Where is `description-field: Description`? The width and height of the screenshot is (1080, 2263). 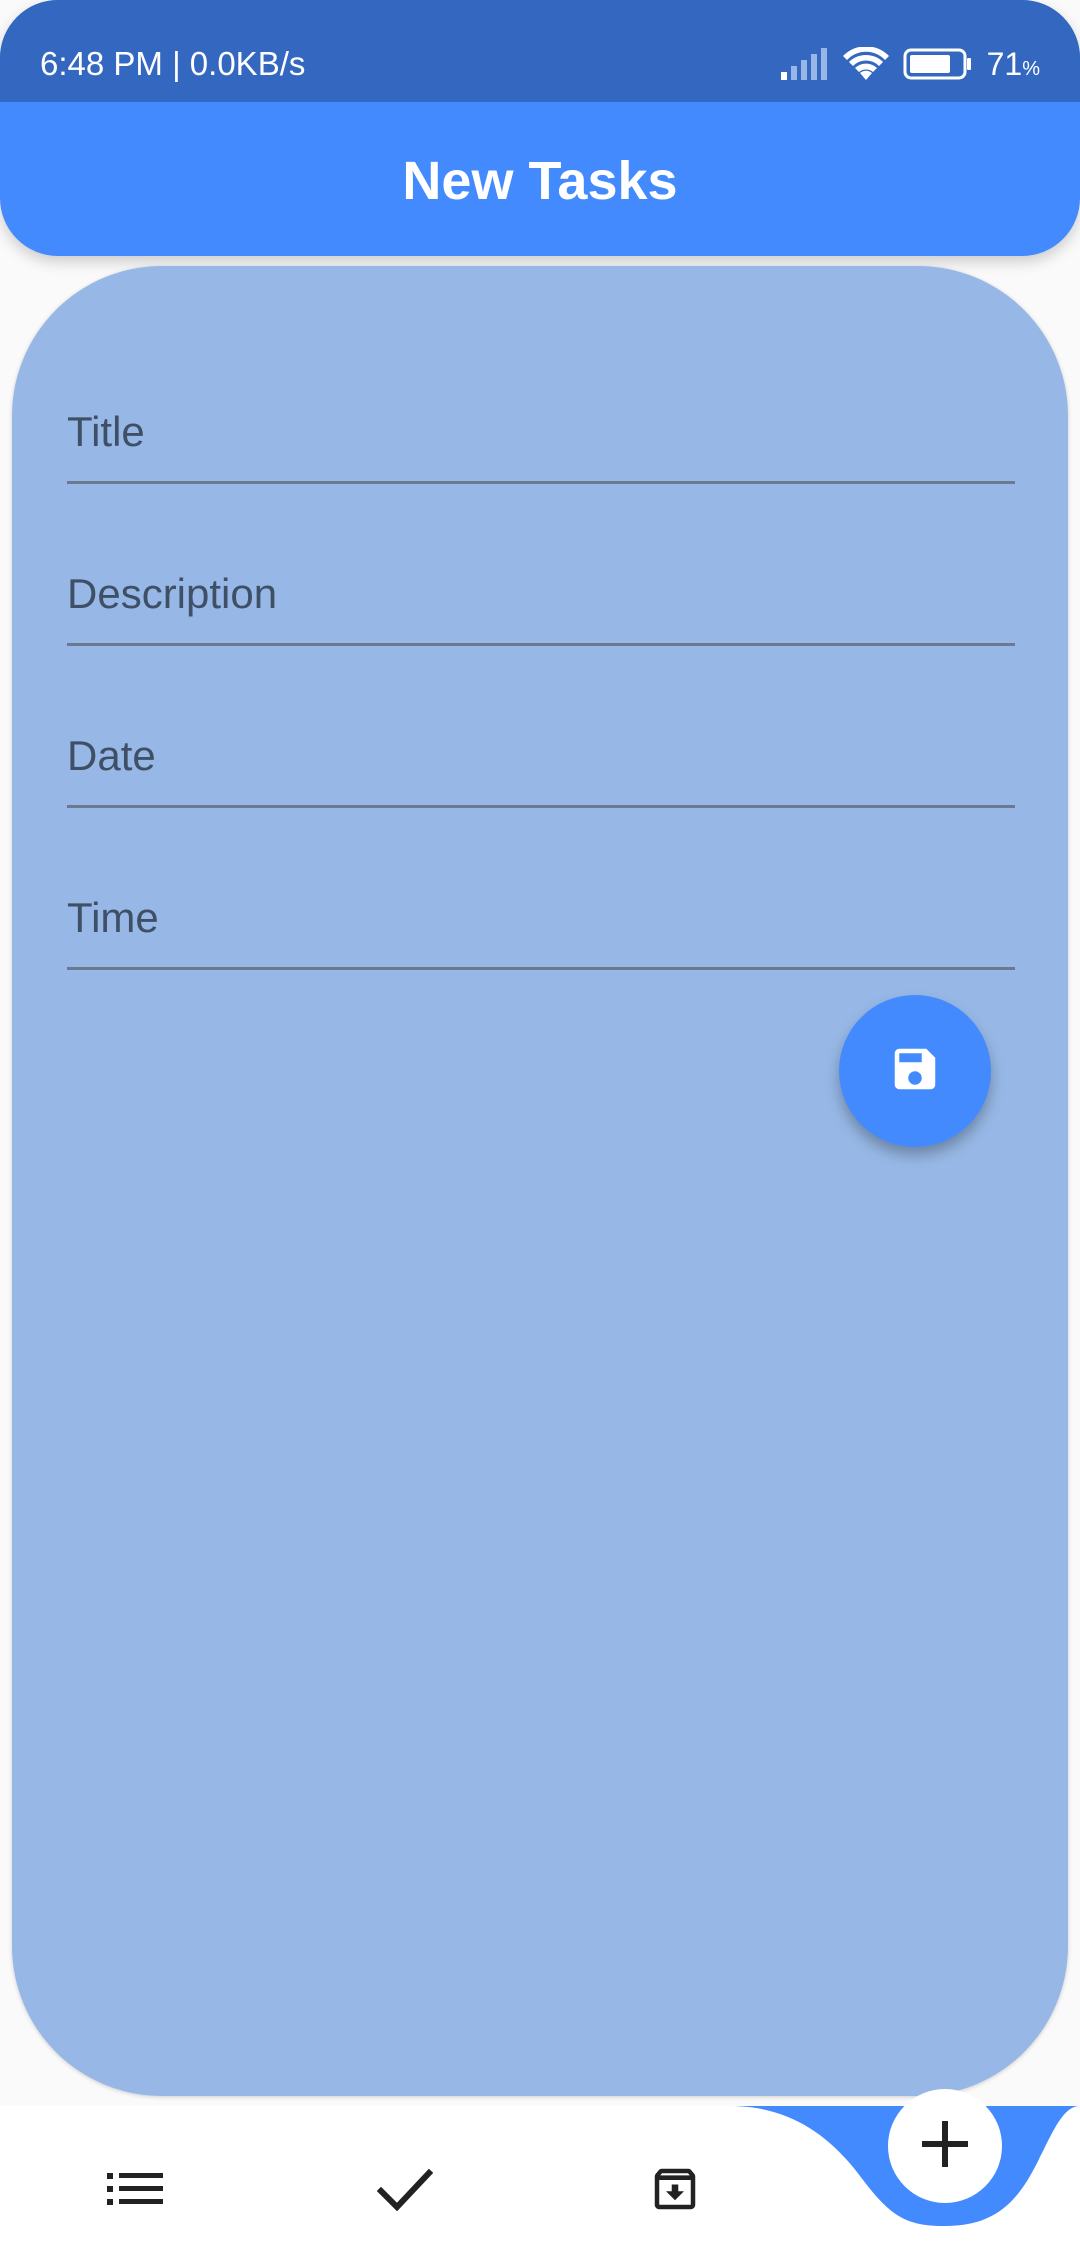 description-field: Description is located at coordinates (541, 565).